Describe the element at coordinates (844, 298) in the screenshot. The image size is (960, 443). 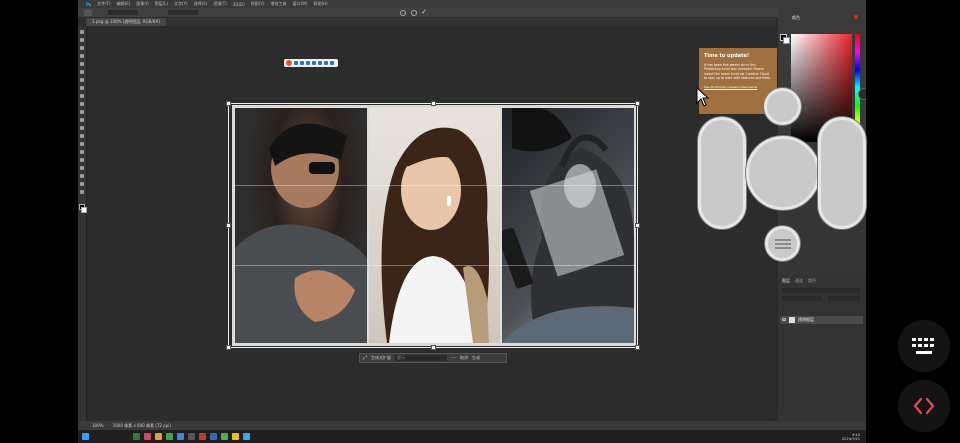
I see `opacity-field` at that location.